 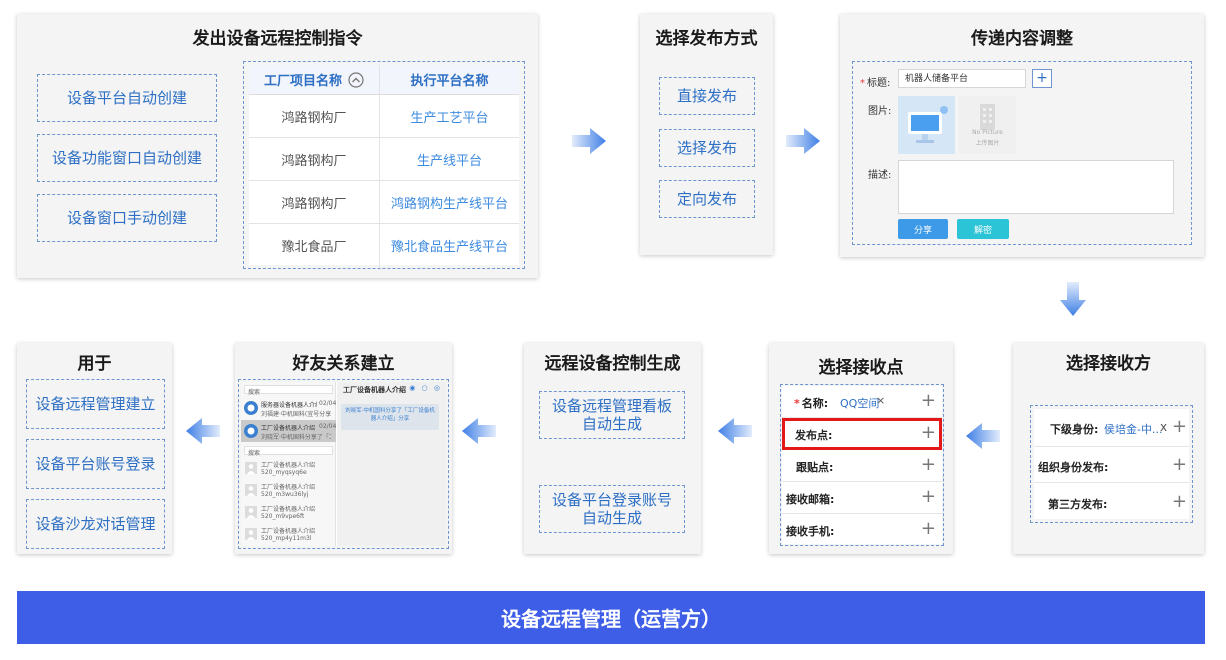 What do you see at coordinates (1111, 465) in the screenshot?
I see `receiver-row-org: 组织身份发布: +` at bounding box center [1111, 465].